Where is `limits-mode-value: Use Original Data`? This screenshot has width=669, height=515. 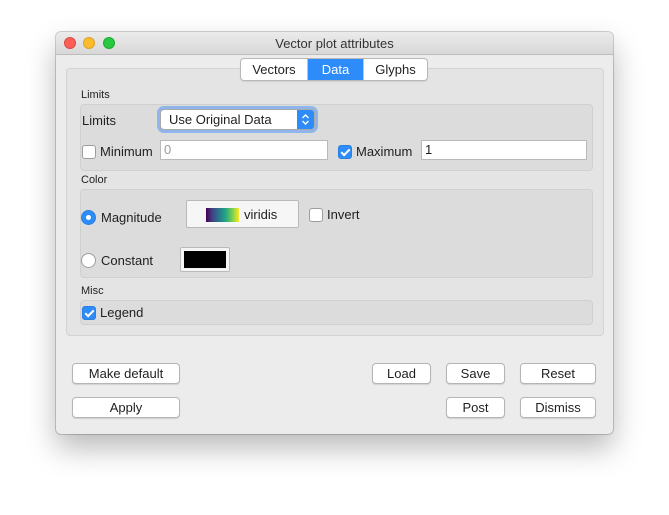
limits-mode-value: Use Original Data is located at coordinates (220, 119).